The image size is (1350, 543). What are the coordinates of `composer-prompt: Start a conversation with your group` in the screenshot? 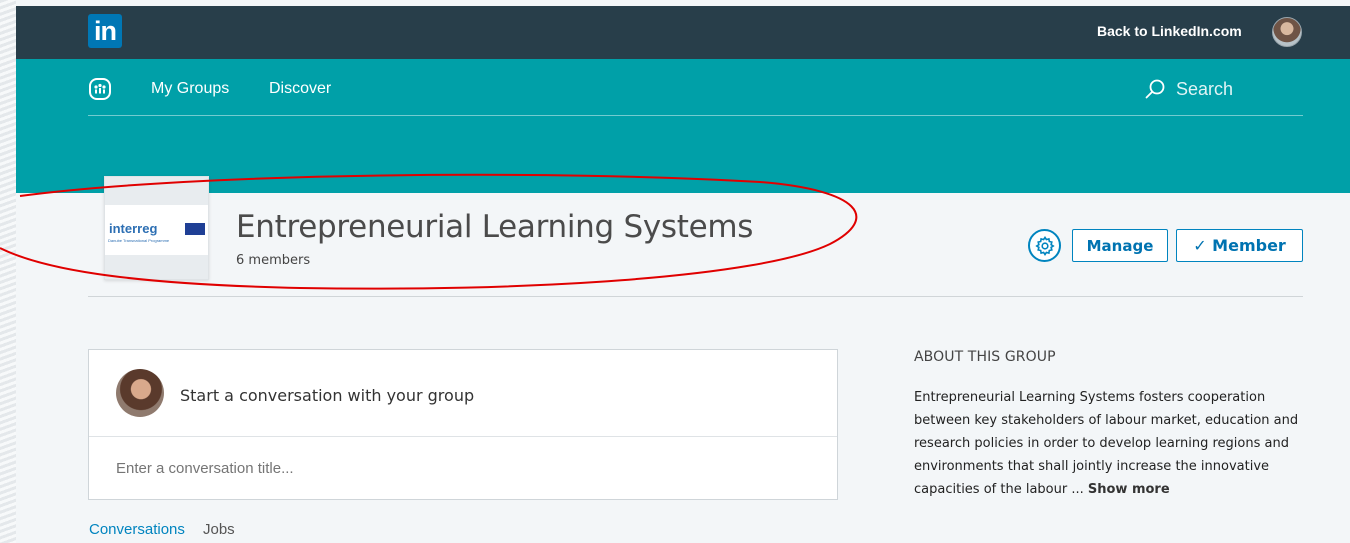 It's located at (327, 395).